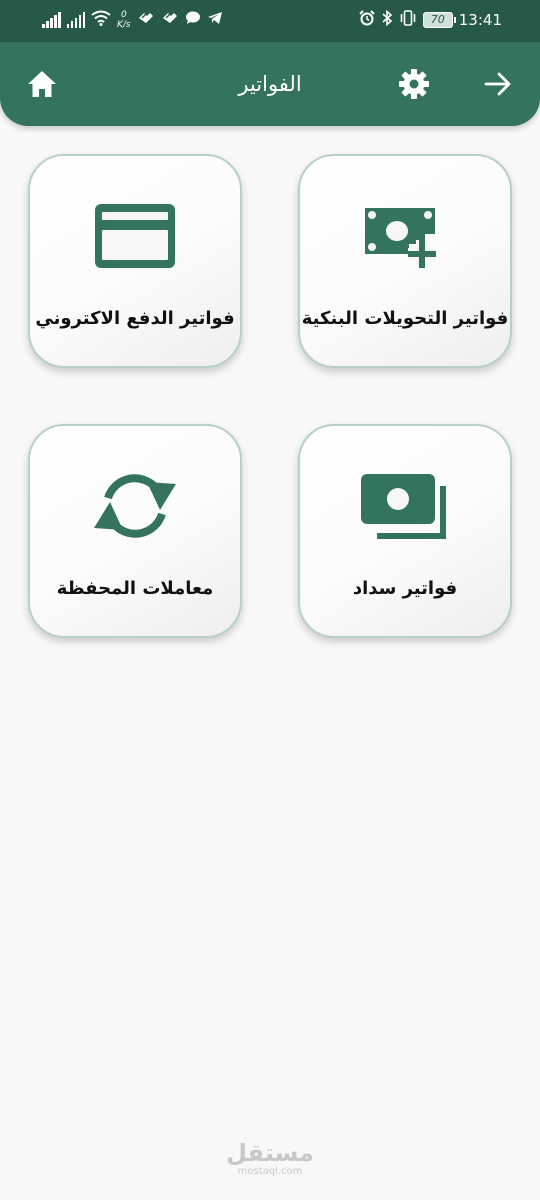 This screenshot has width=540, height=1200. What do you see at coordinates (124, 25) in the screenshot?
I see `network-speed-unit: K/s` at bounding box center [124, 25].